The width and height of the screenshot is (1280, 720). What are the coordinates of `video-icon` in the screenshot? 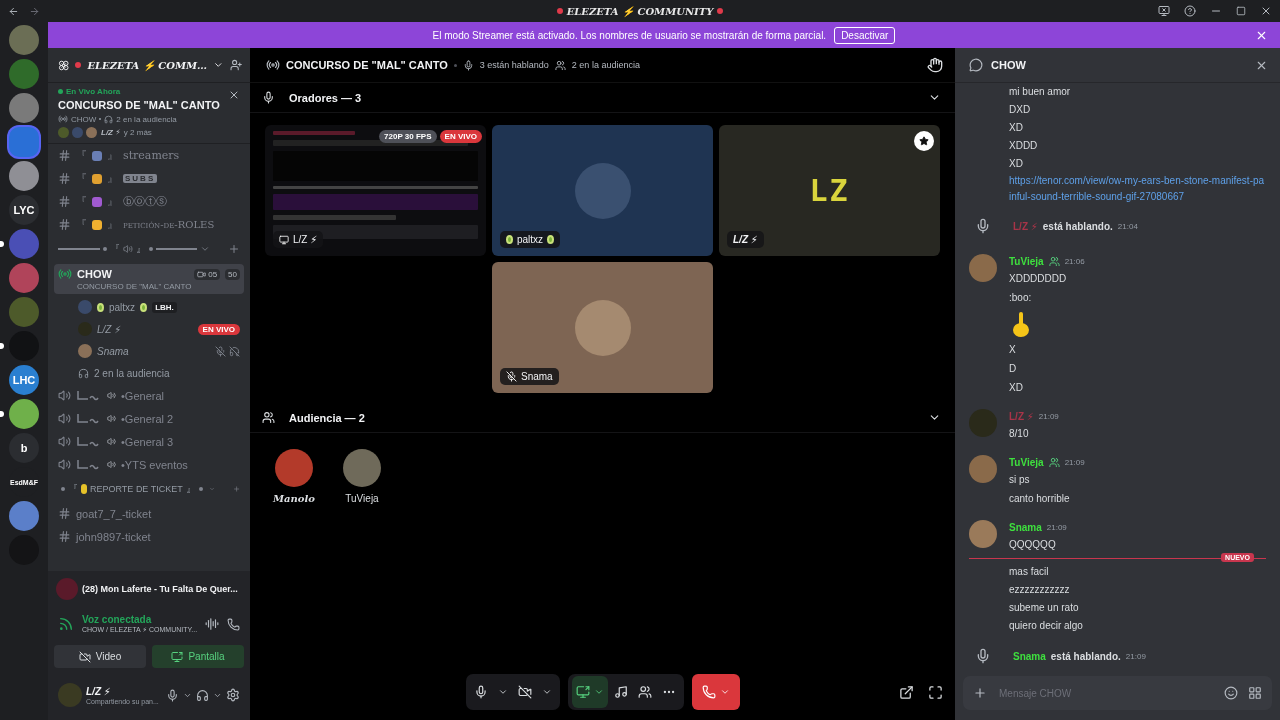 It's located at (202, 274).